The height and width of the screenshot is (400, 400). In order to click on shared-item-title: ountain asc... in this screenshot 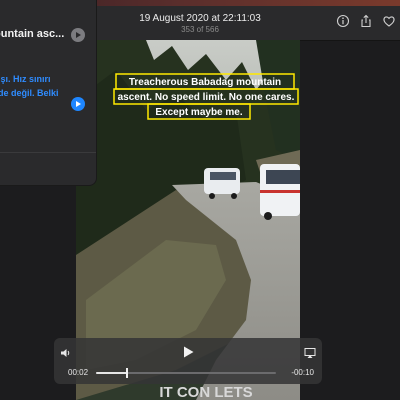, I will do `click(32, 34)`.